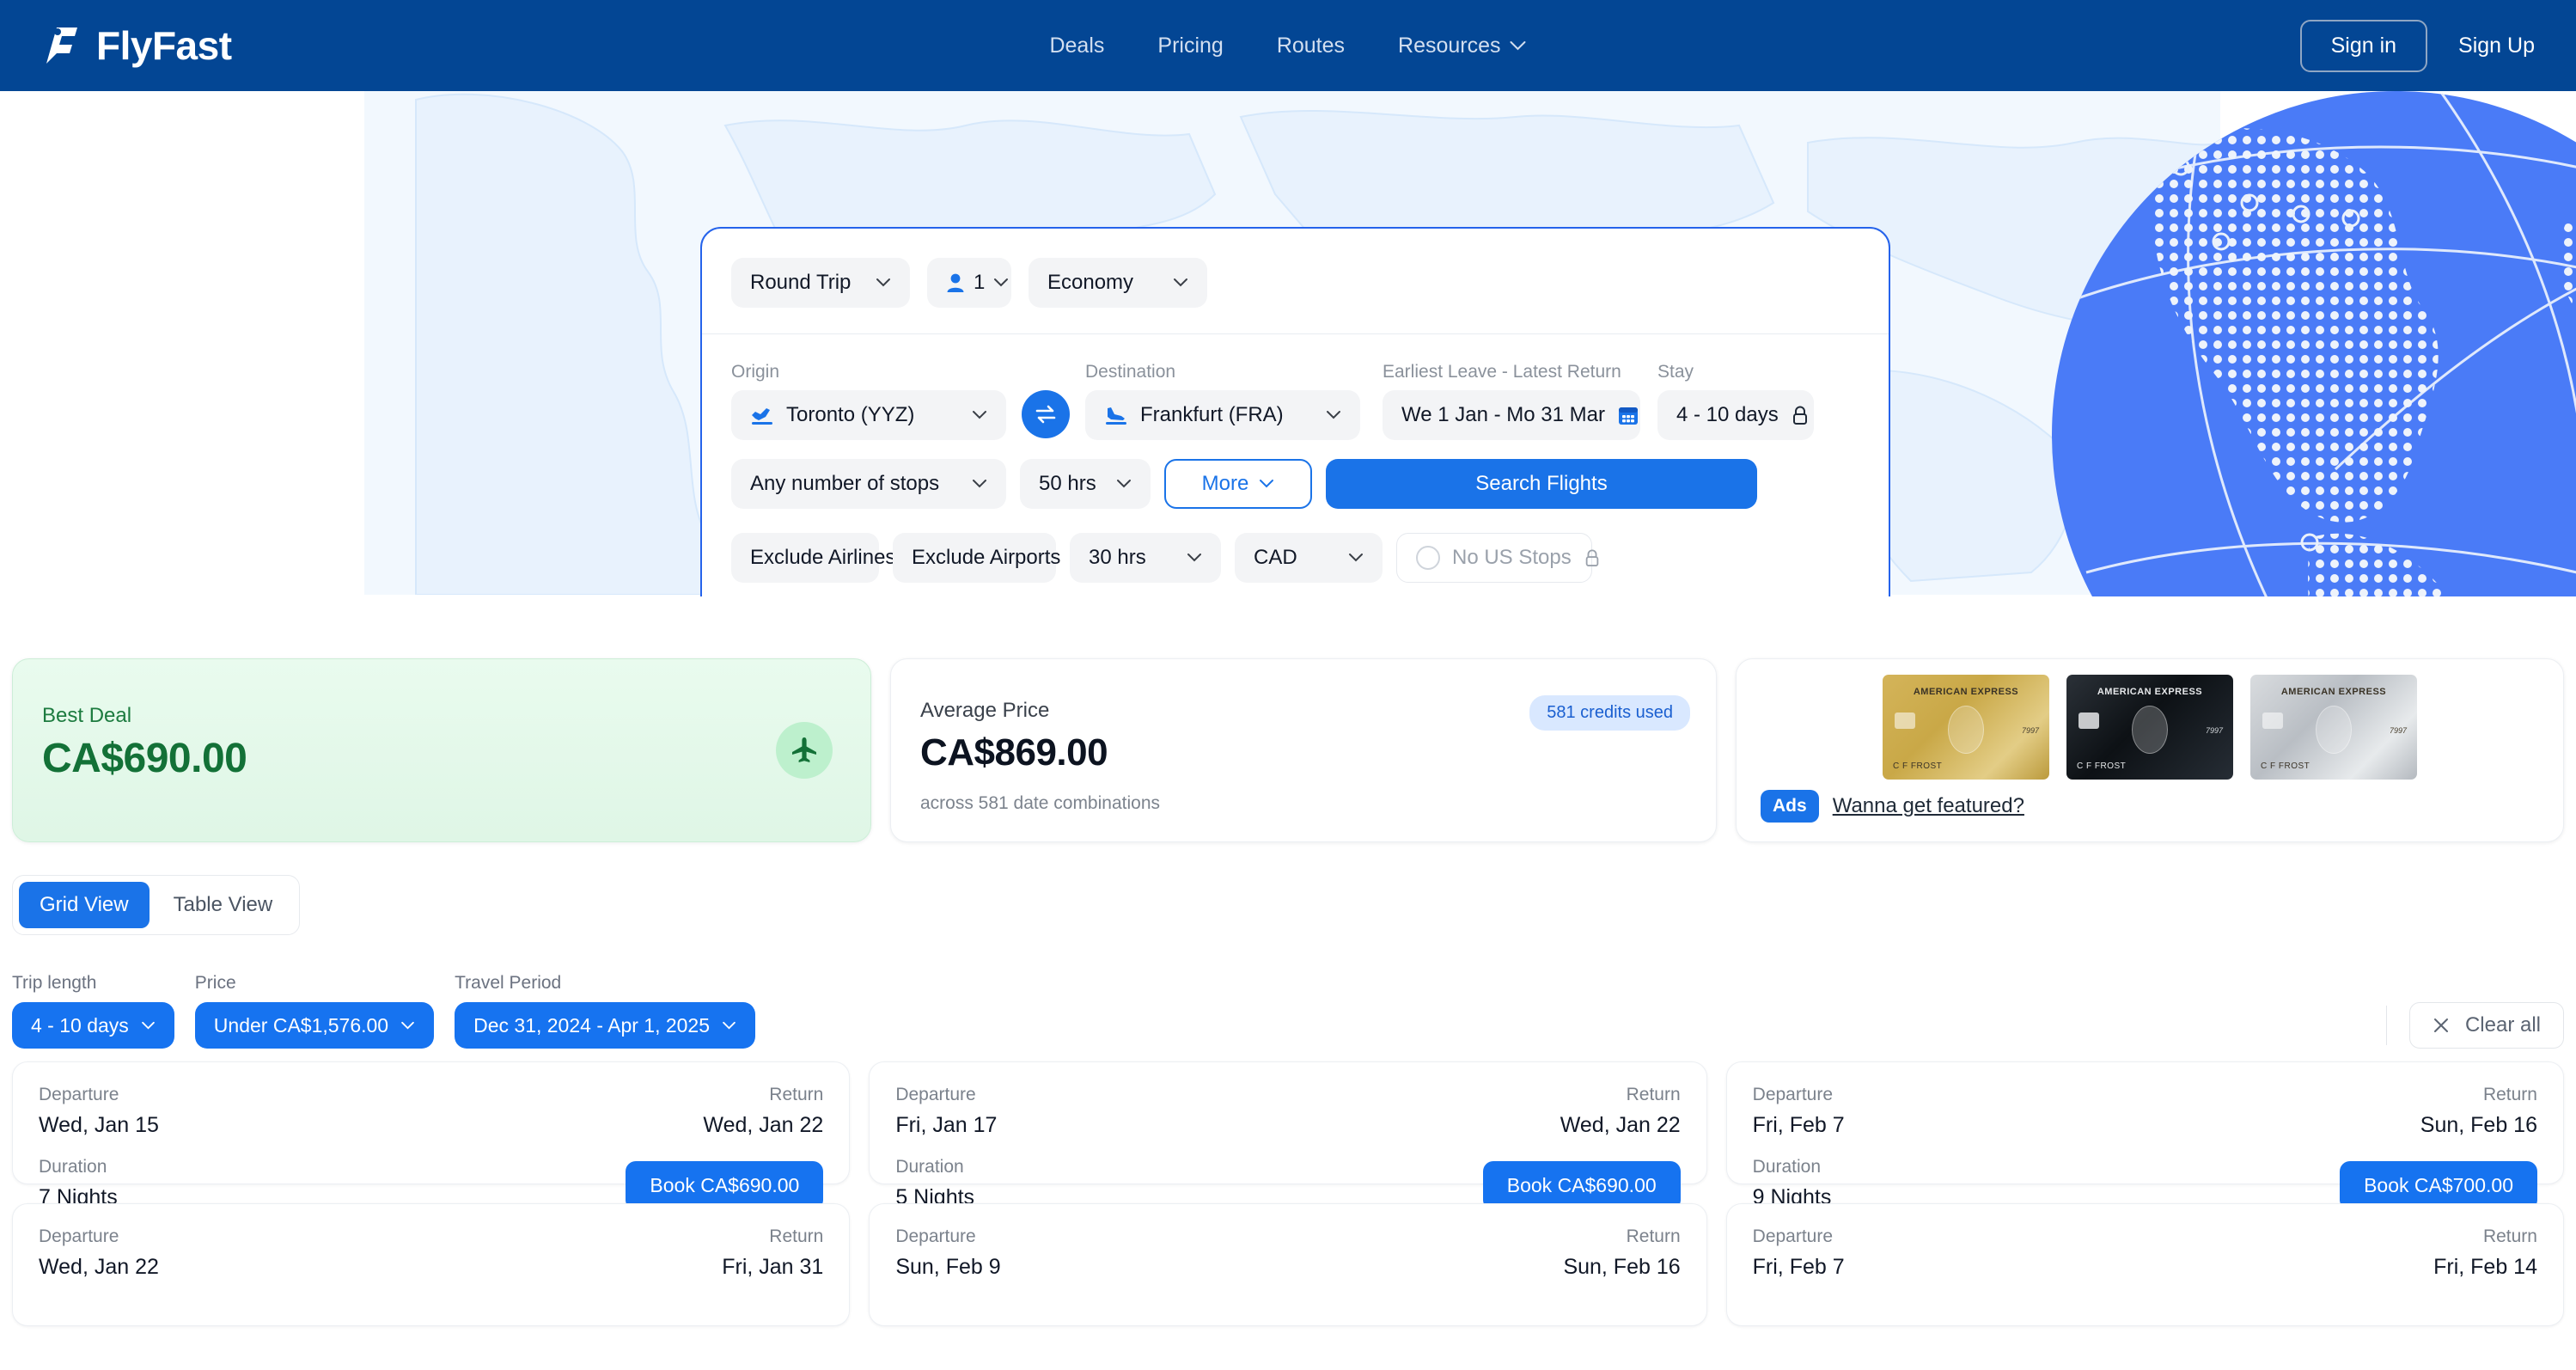  I want to click on brand-name: FlyFast, so click(164, 45).